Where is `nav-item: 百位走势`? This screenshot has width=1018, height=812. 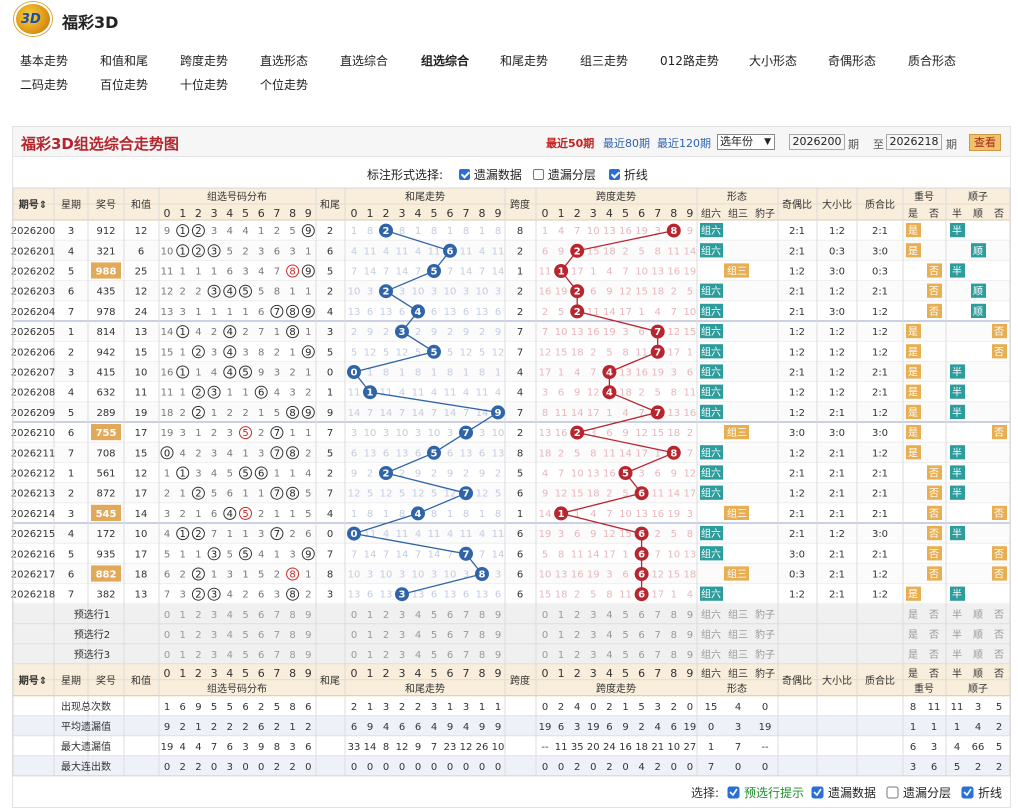 nav-item: 百位走势 is located at coordinates (124, 84).